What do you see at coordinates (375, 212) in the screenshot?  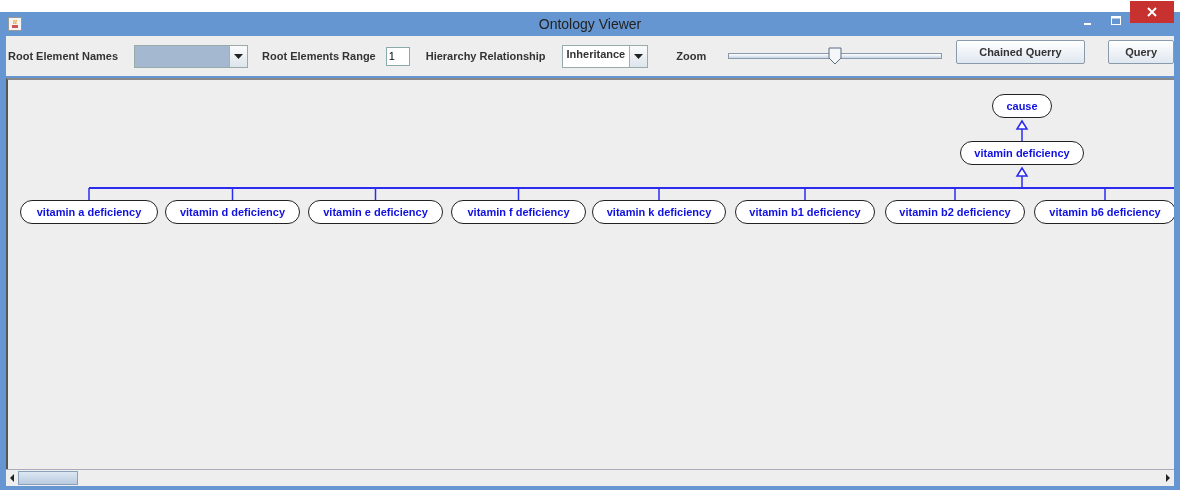 I see `graph-node: vitamin e deficiency` at bounding box center [375, 212].